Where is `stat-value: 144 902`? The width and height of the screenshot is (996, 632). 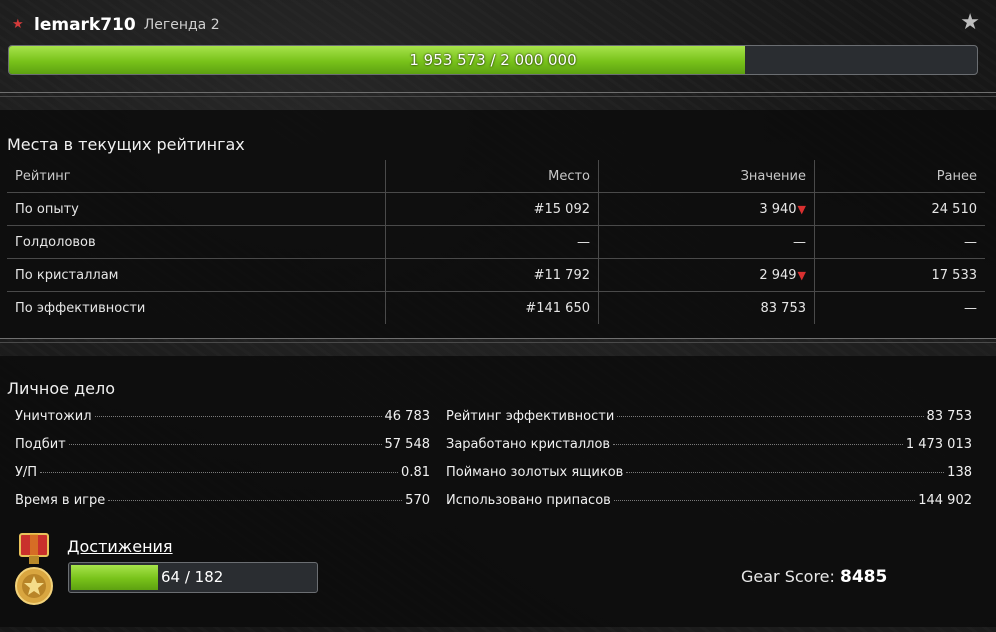
stat-value: 144 902 is located at coordinates (945, 500).